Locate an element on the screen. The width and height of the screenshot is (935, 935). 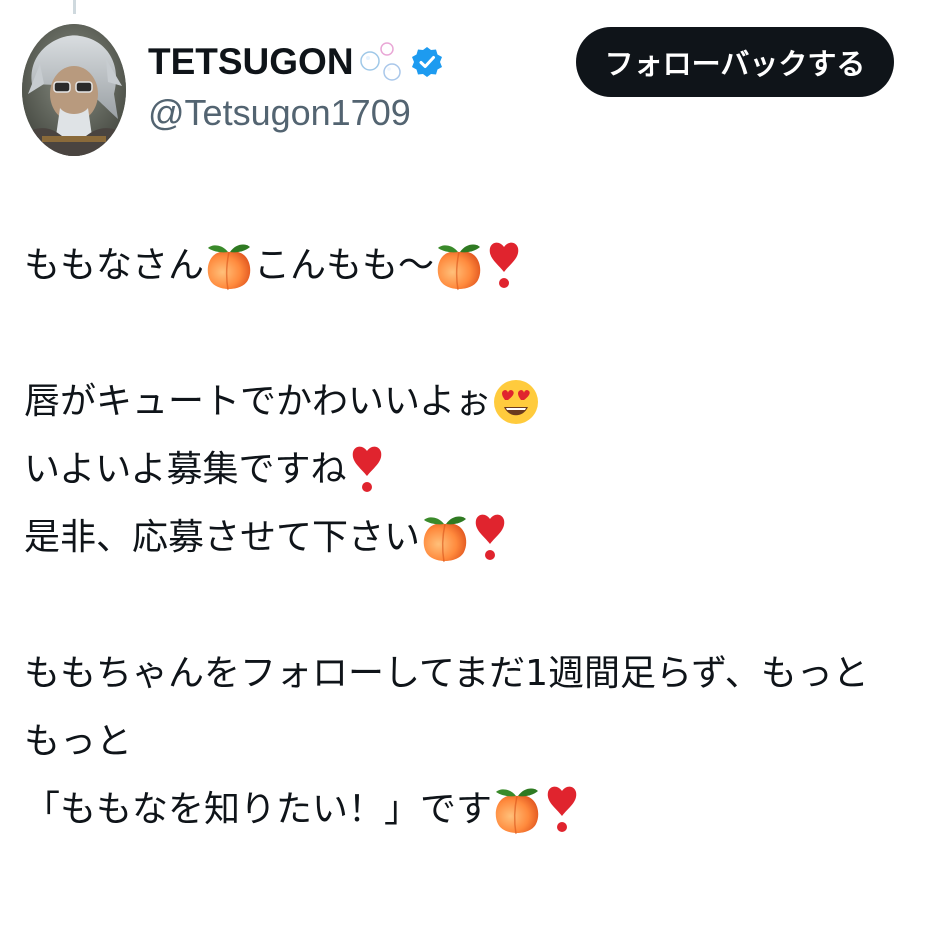
display-name-row: TETSUGON is located at coordinates (358, 62).